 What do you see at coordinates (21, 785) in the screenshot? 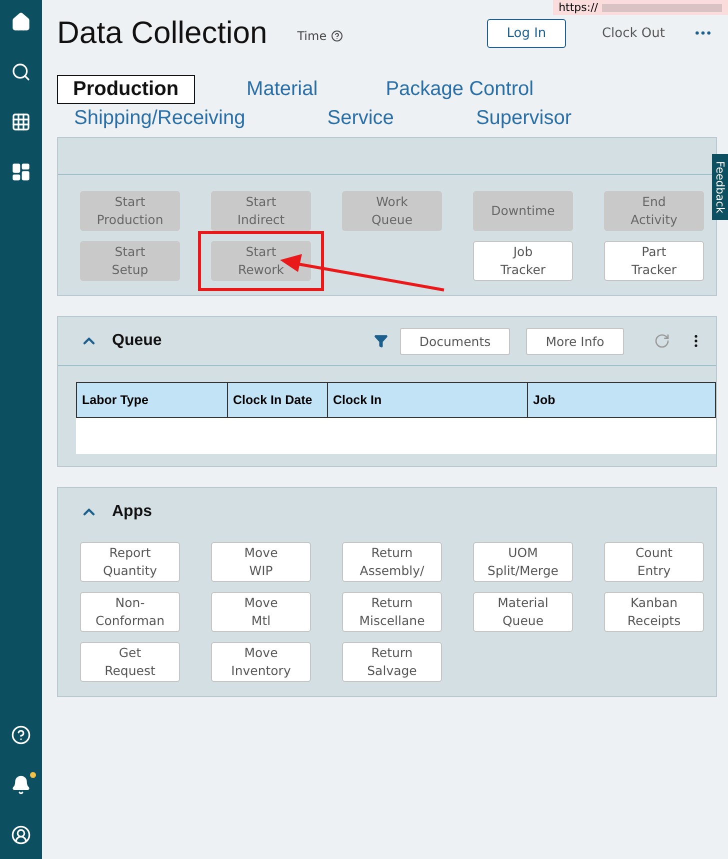
I see `bell-icon` at bounding box center [21, 785].